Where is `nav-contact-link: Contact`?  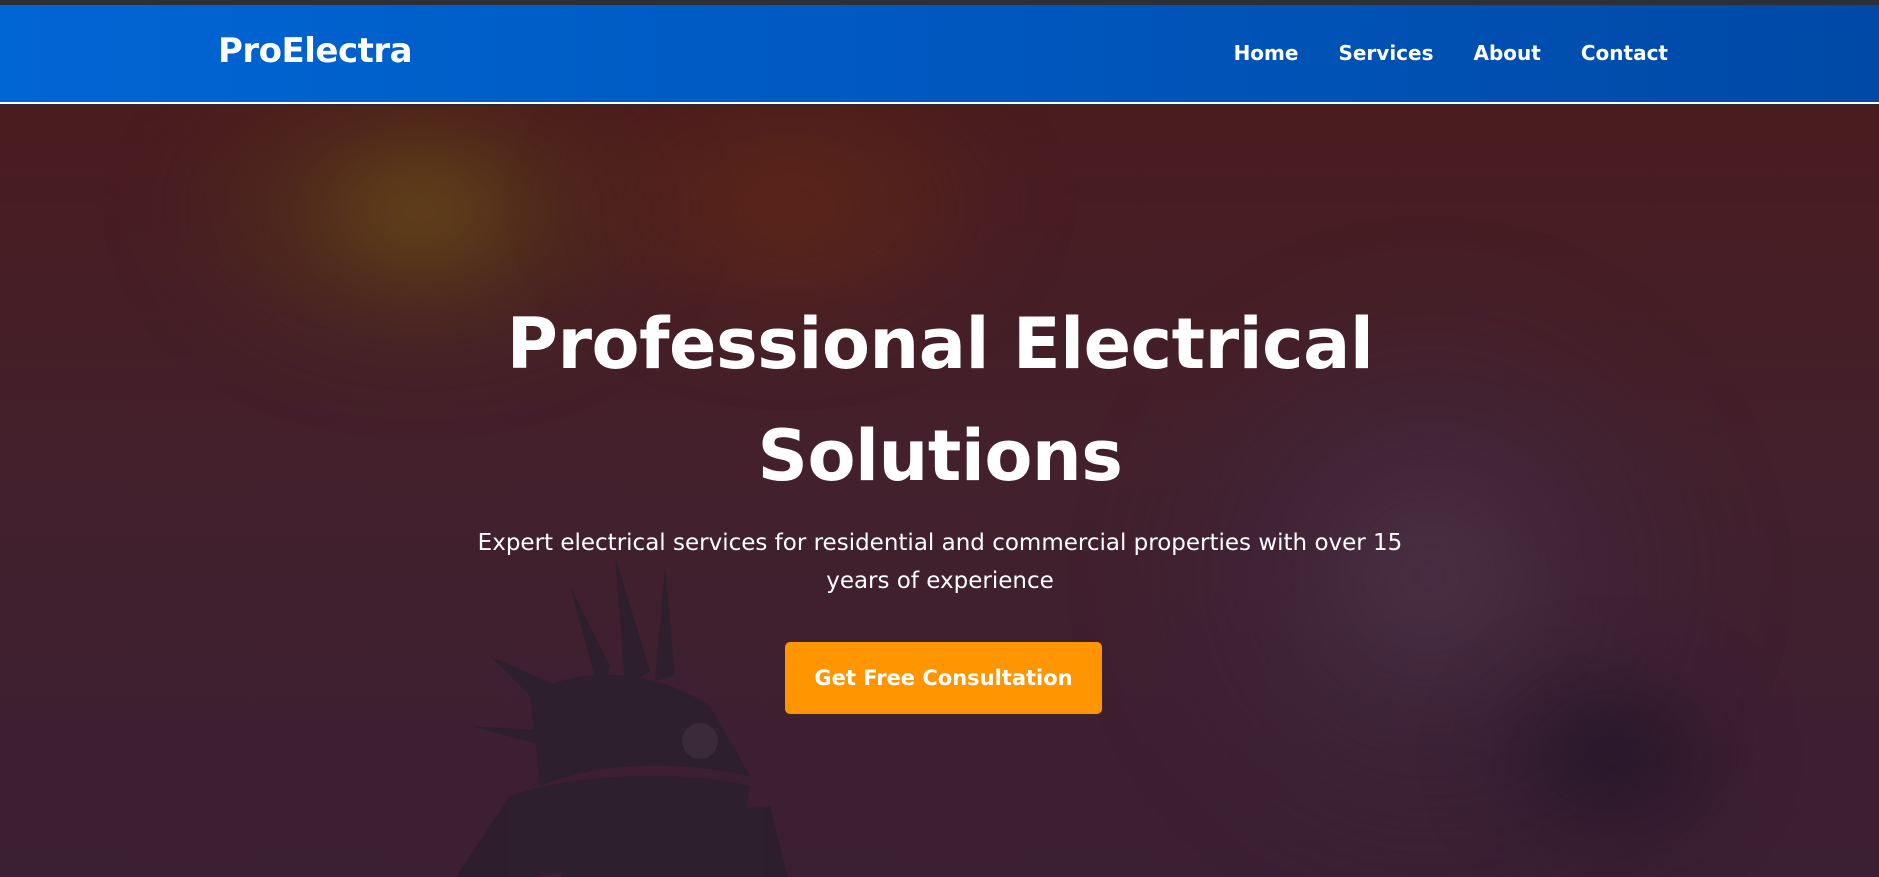
nav-contact-link: Contact is located at coordinates (1624, 53).